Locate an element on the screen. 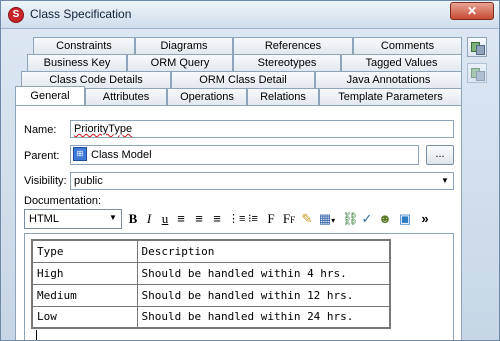  table-cell: Description is located at coordinates (263, 251).